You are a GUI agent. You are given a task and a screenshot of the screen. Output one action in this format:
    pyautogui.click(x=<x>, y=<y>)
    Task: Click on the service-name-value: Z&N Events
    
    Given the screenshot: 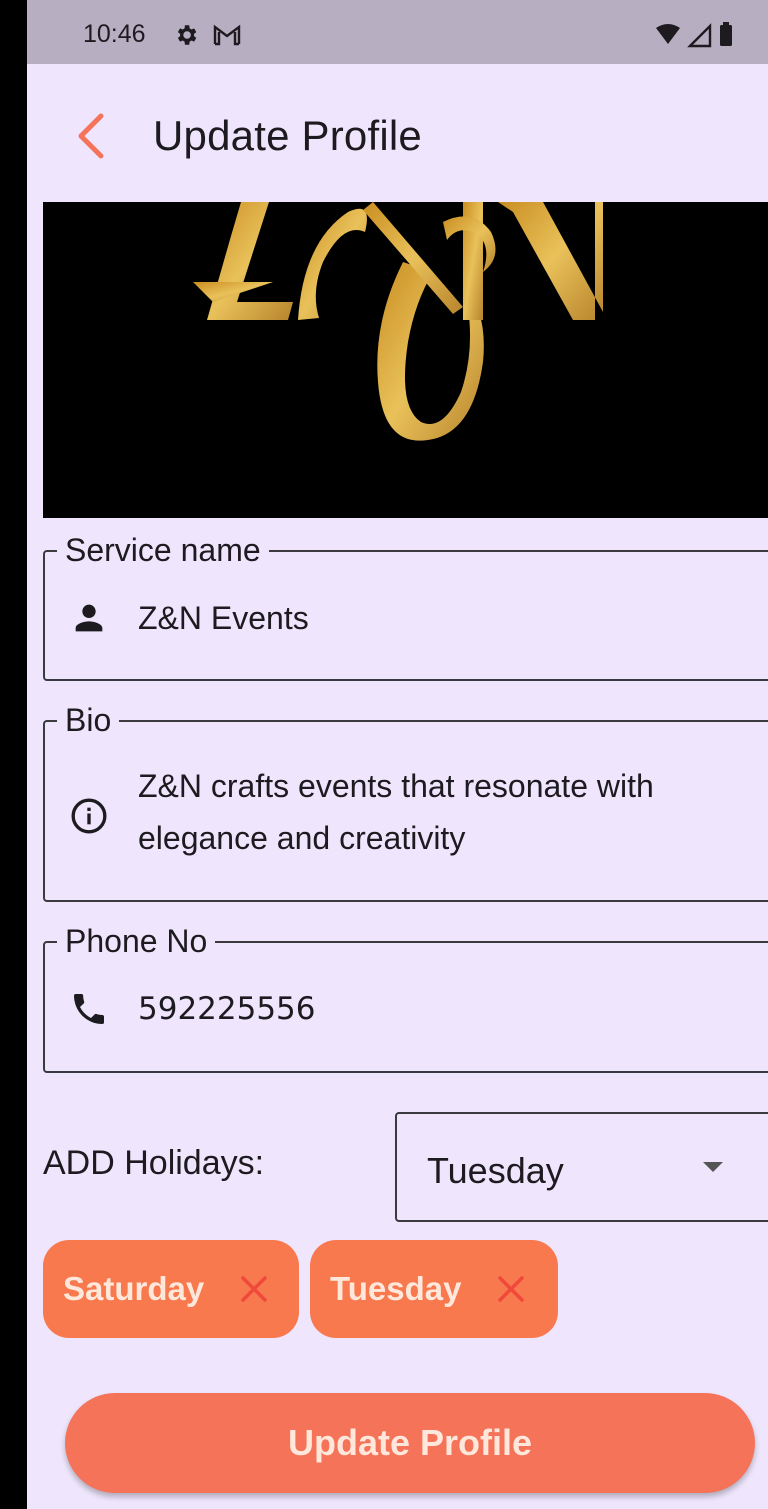 What is the action you would take?
    pyautogui.click(x=223, y=618)
    